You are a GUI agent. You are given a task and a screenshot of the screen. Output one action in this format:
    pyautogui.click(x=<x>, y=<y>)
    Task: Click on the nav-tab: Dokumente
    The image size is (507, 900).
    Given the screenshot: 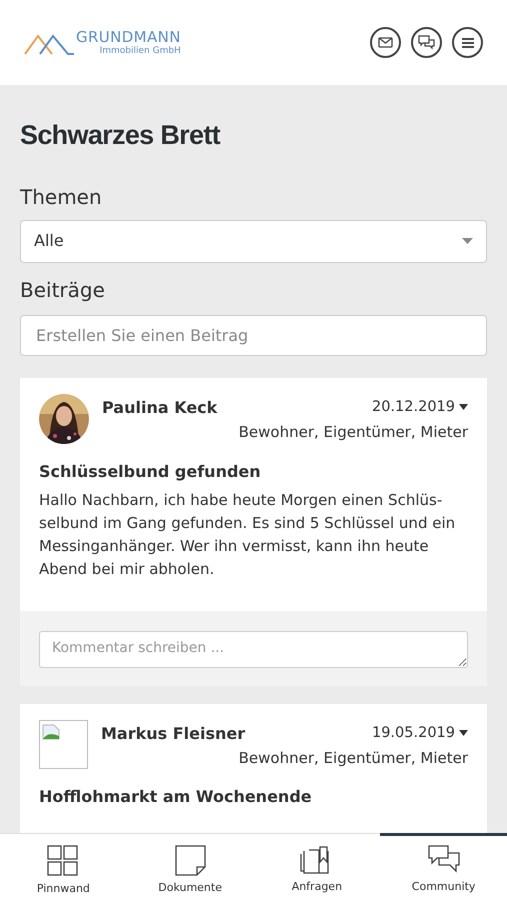 What is the action you would take?
    pyautogui.click(x=190, y=866)
    